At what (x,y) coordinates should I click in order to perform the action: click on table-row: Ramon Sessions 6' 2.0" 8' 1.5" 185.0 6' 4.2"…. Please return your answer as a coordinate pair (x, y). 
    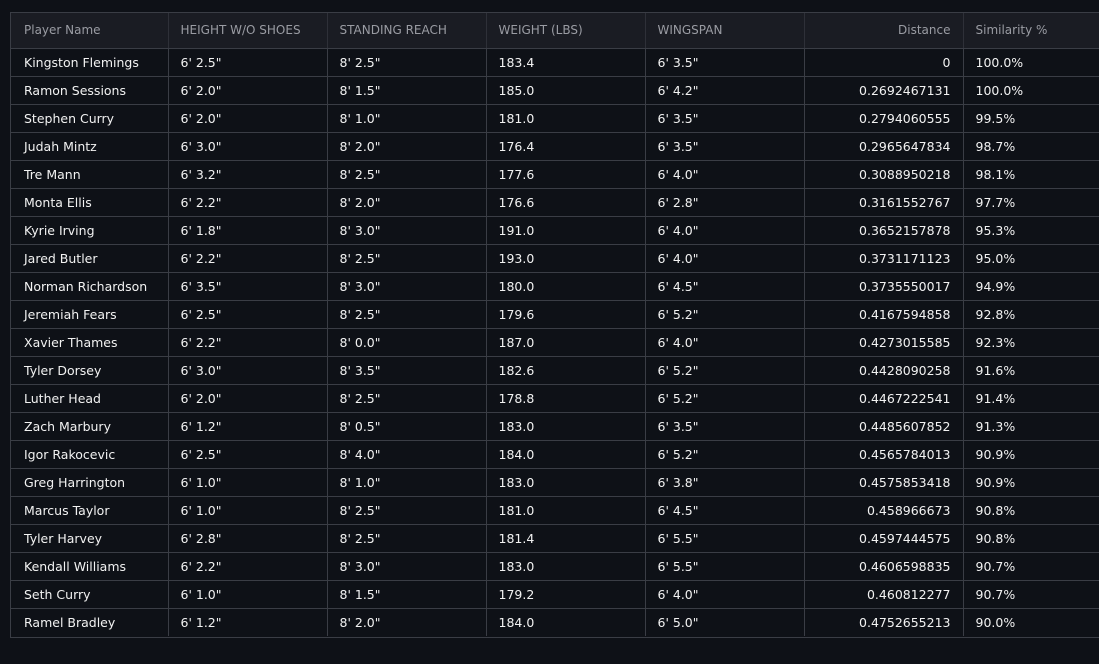
    Looking at the image, I should click on (555, 90).